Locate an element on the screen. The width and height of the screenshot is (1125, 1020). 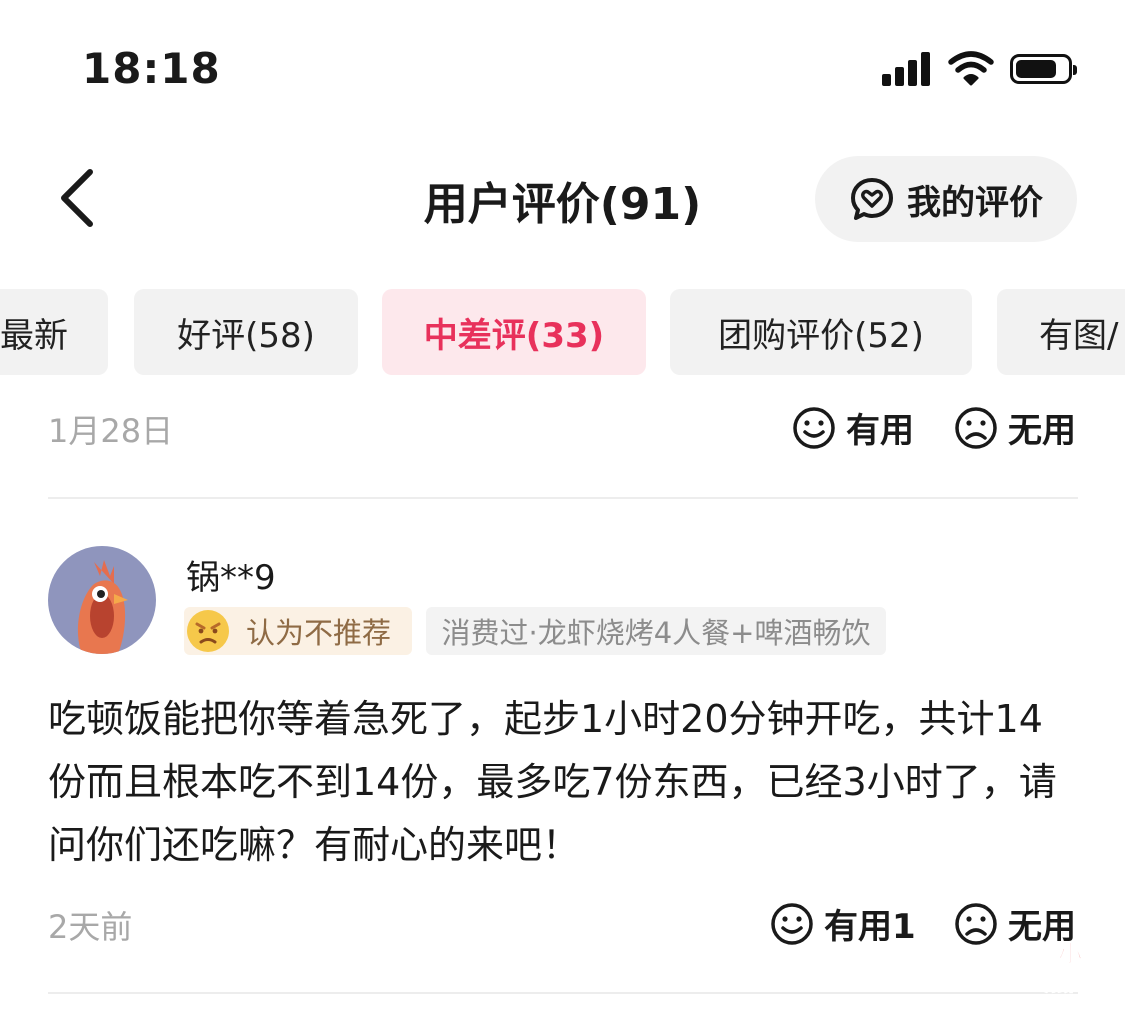
useless-button: 无用 is located at coordinates (1015, 427).